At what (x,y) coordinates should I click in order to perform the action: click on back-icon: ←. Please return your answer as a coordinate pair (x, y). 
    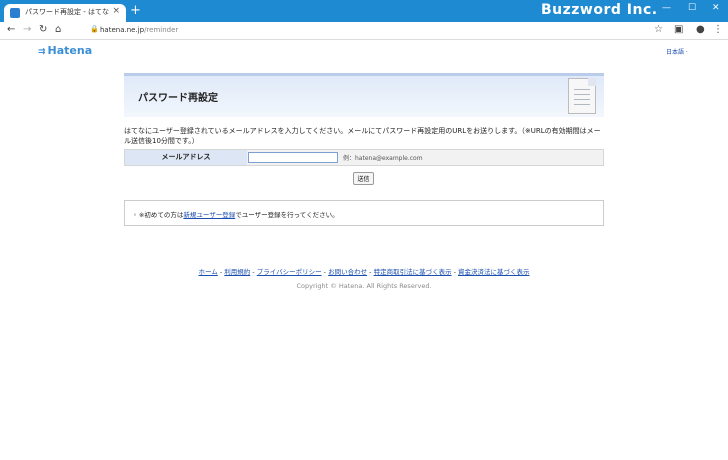
    Looking at the image, I should click on (11, 29).